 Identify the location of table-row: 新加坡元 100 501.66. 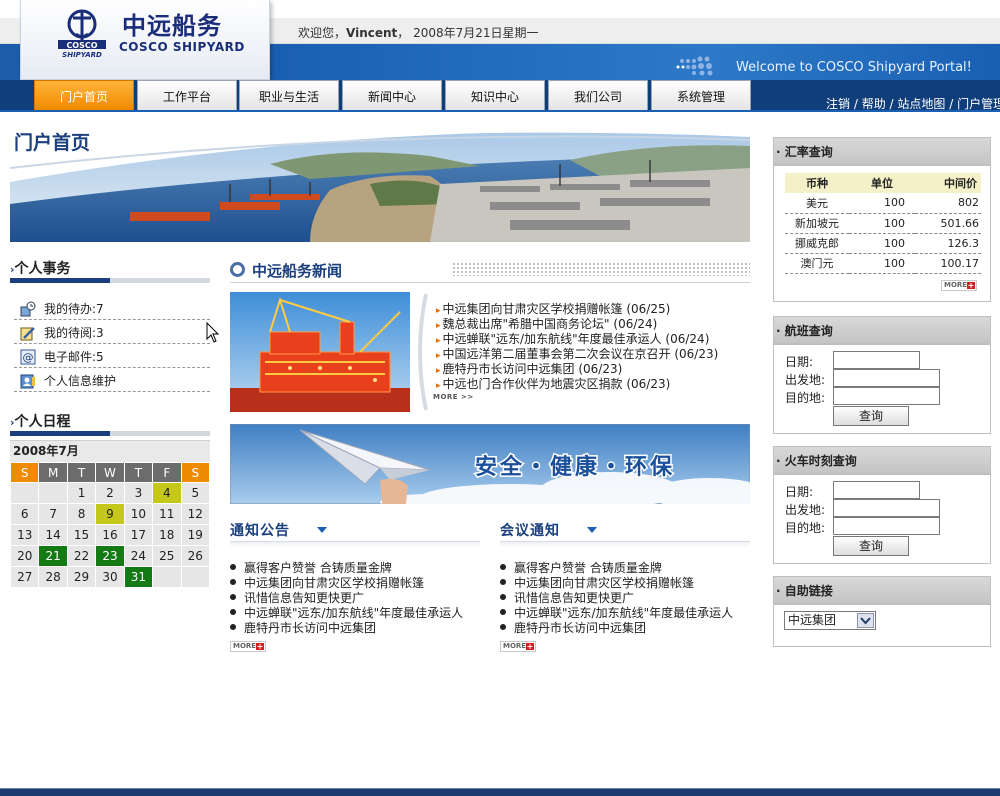
(883, 223).